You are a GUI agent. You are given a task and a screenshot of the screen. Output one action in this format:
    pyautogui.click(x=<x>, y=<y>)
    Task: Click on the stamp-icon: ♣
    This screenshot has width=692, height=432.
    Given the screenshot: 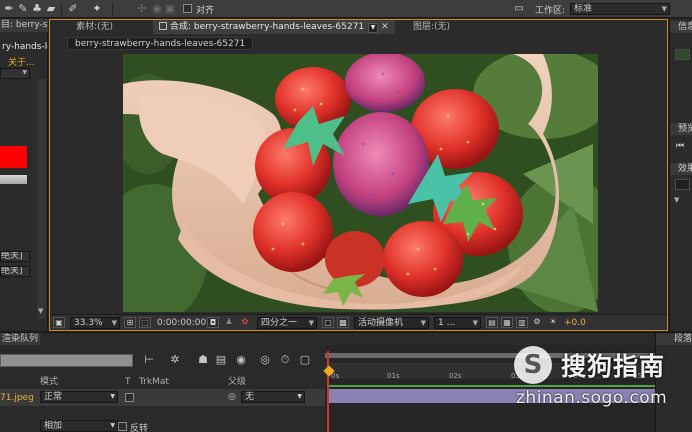 What is the action you would take?
    pyautogui.click(x=37, y=9)
    